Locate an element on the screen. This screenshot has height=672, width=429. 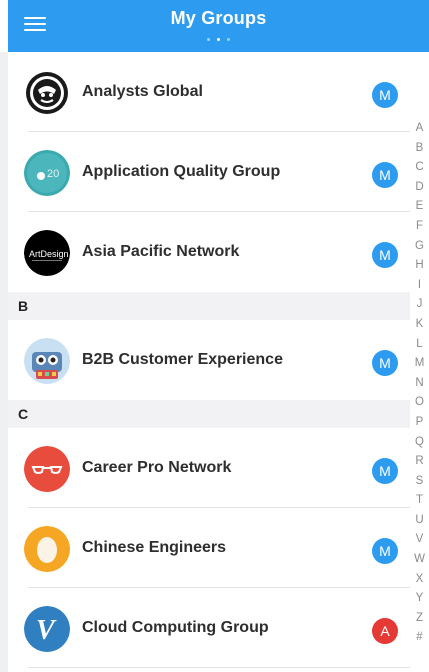
admin-role-badge: A is located at coordinates (385, 631).